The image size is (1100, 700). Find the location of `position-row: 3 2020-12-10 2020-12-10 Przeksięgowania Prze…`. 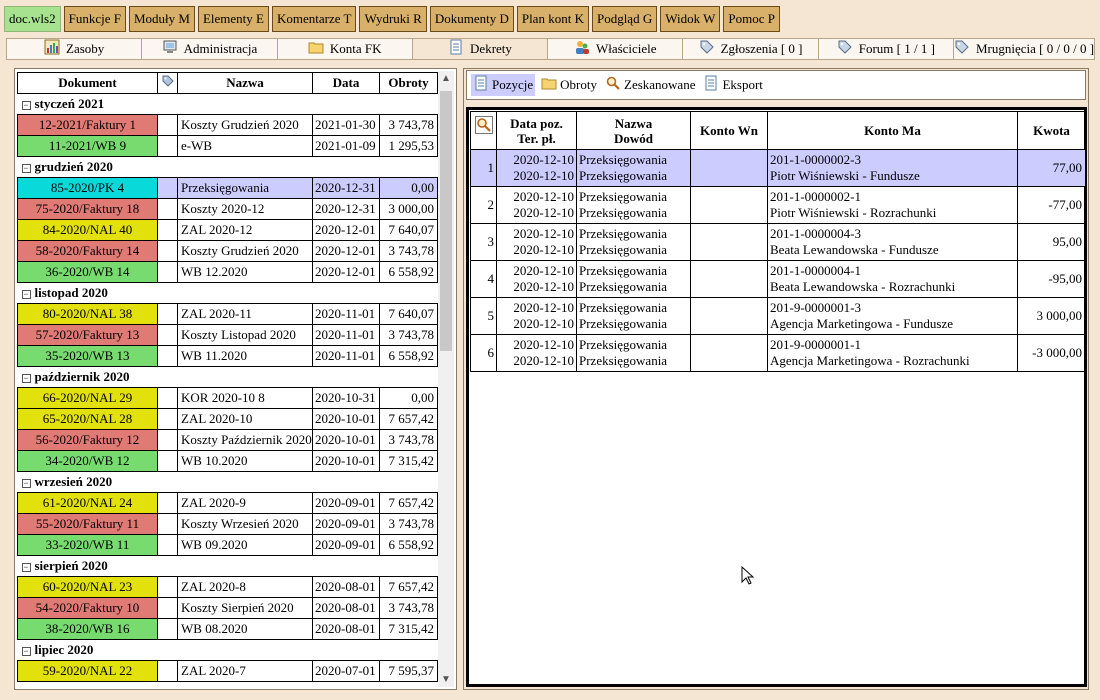

position-row: 3 2020-12-10 2020-12-10 Przeksięgowania Prze… is located at coordinates (778, 242).